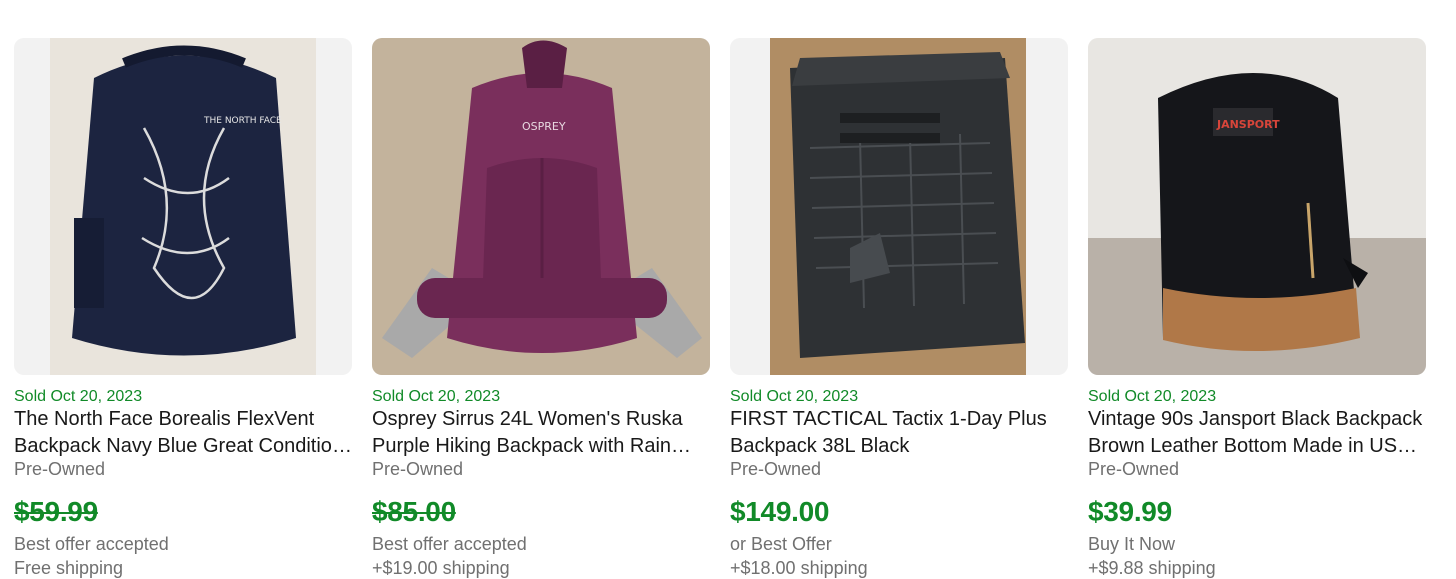  Describe the element at coordinates (1130, 511) in the screenshot. I see `listing-price: $39.99` at that location.